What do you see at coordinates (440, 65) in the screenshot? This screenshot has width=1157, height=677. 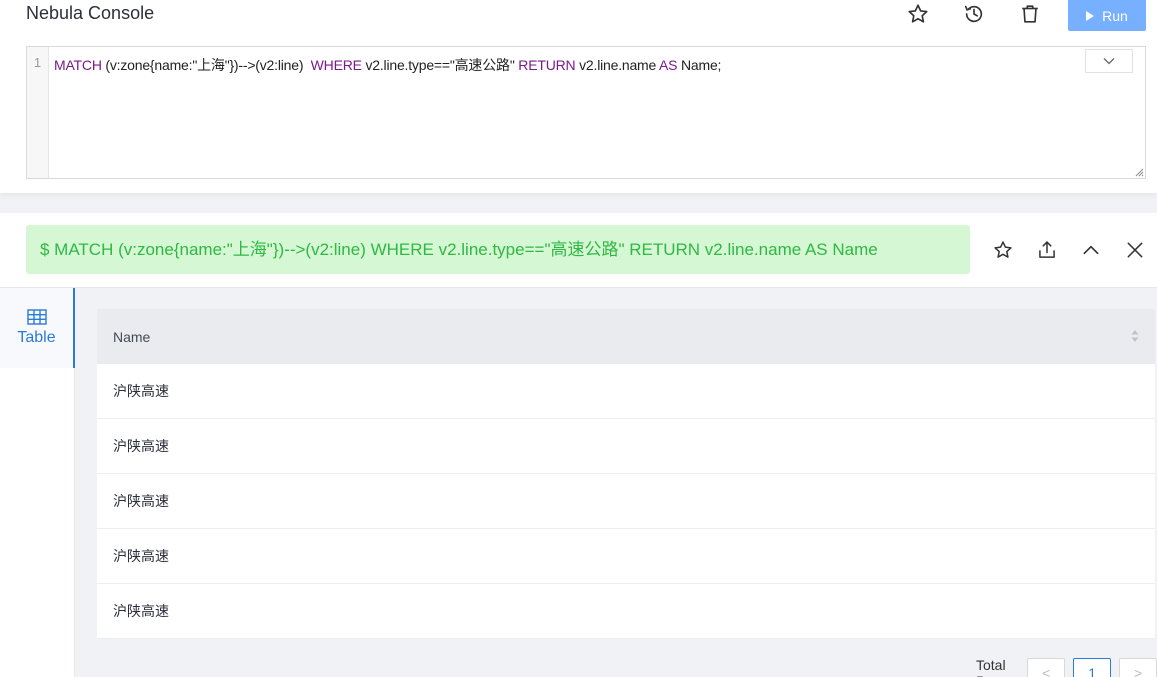 I see `query-text: v2.line.type=="高速公路"` at bounding box center [440, 65].